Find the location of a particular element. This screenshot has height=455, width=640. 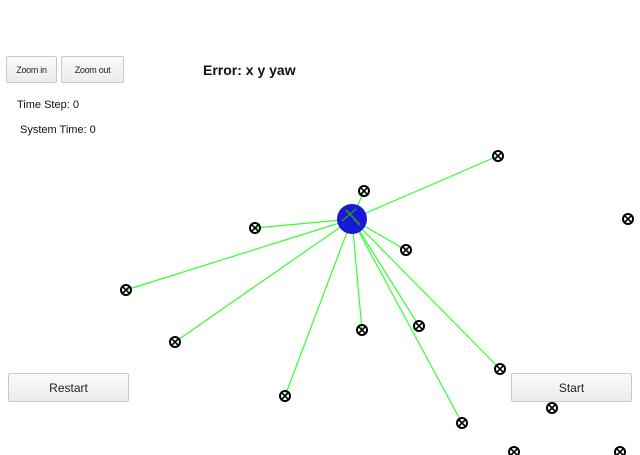

restart-button: Restart is located at coordinates (68, 387).